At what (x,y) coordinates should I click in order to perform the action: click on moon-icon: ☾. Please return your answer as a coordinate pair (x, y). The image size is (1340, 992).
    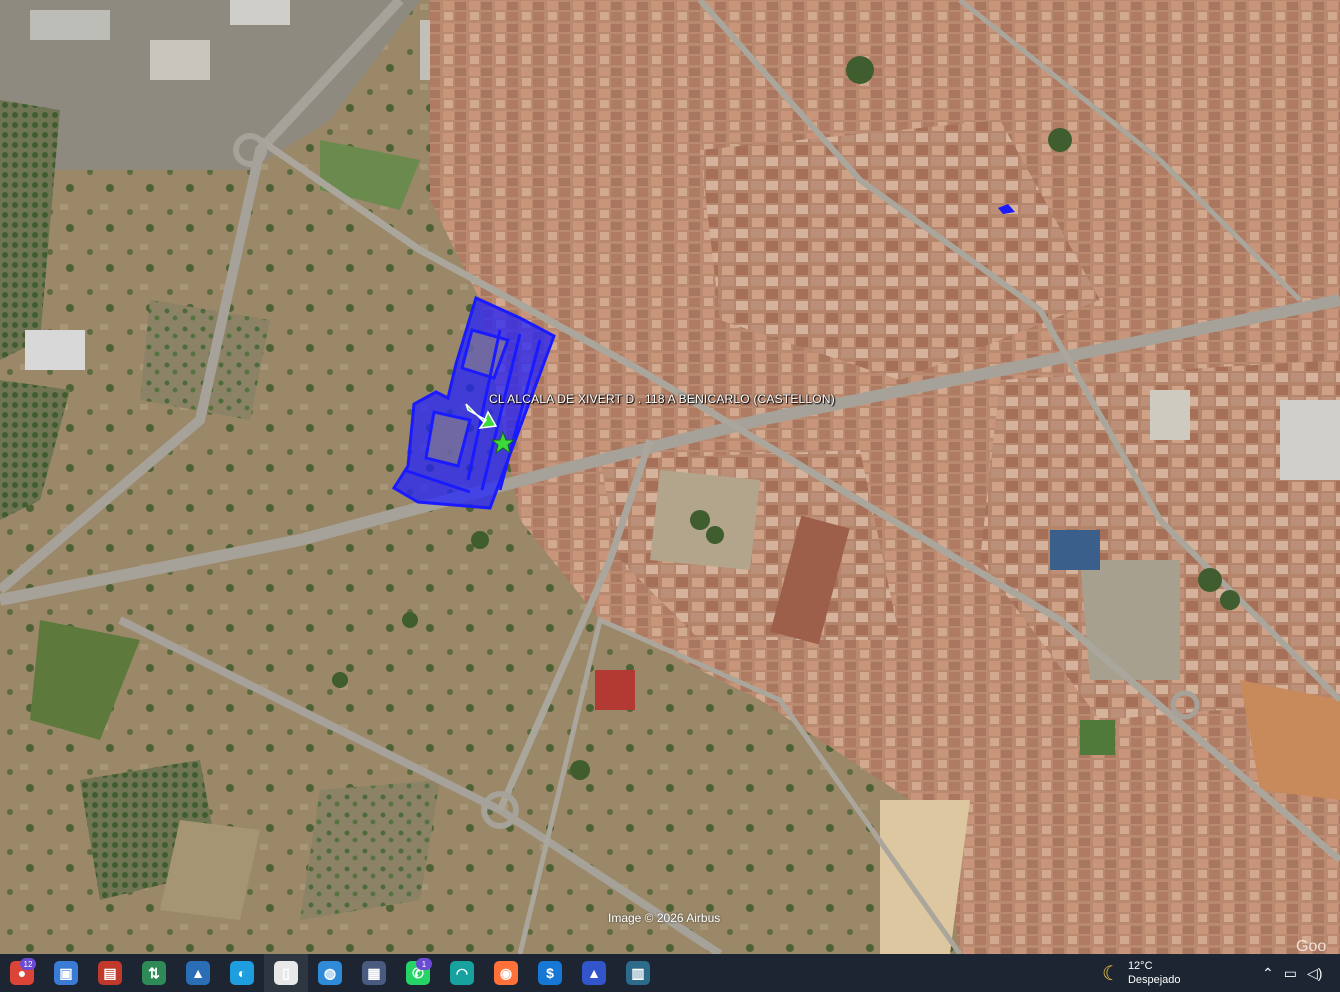
    Looking at the image, I should click on (1111, 973).